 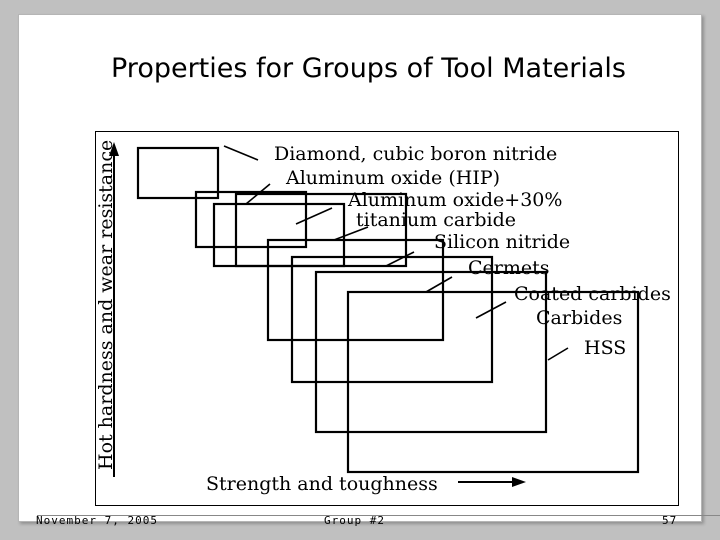 What do you see at coordinates (368, 68) in the screenshot?
I see `page-title: Properties for Groups of Tool Materials` at bounding box center [368, 68].